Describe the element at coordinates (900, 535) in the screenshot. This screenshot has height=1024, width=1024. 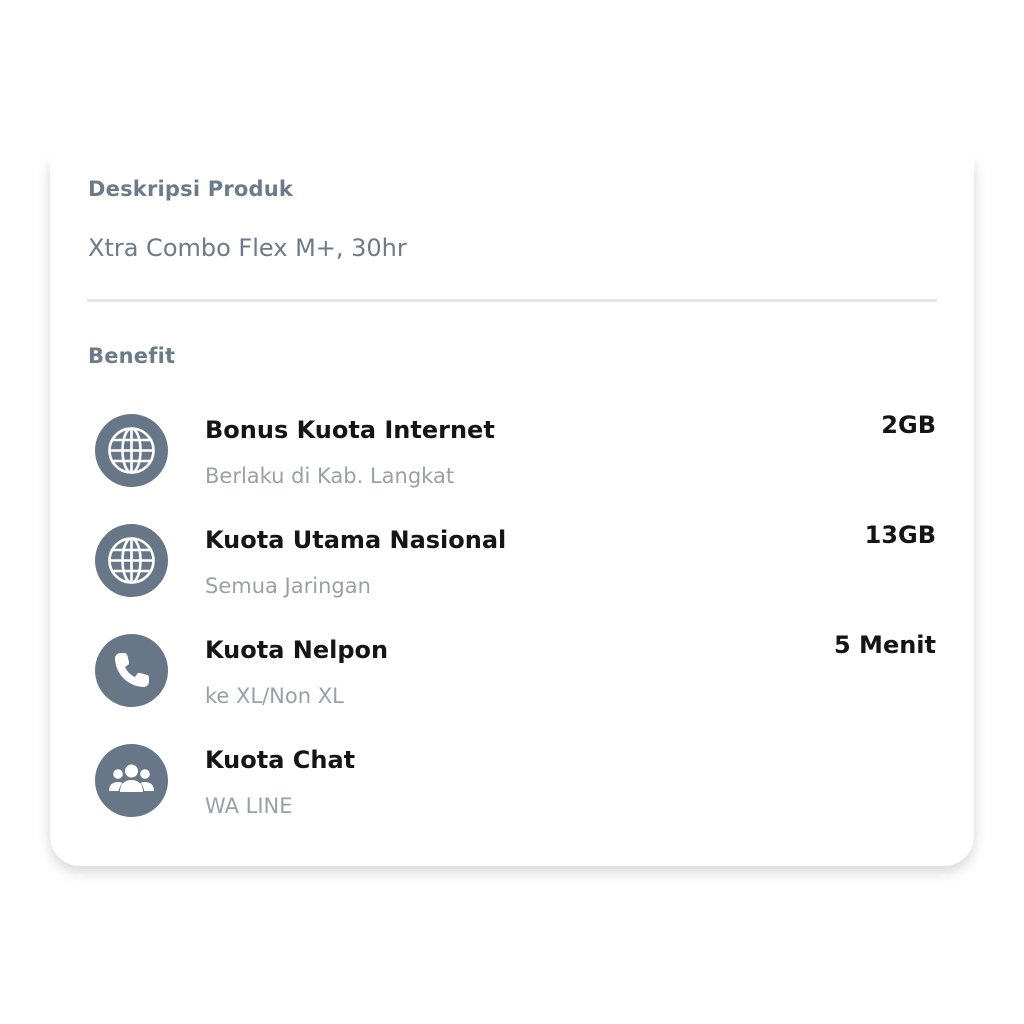
I see `benefit-amount: 13GB` at that location.